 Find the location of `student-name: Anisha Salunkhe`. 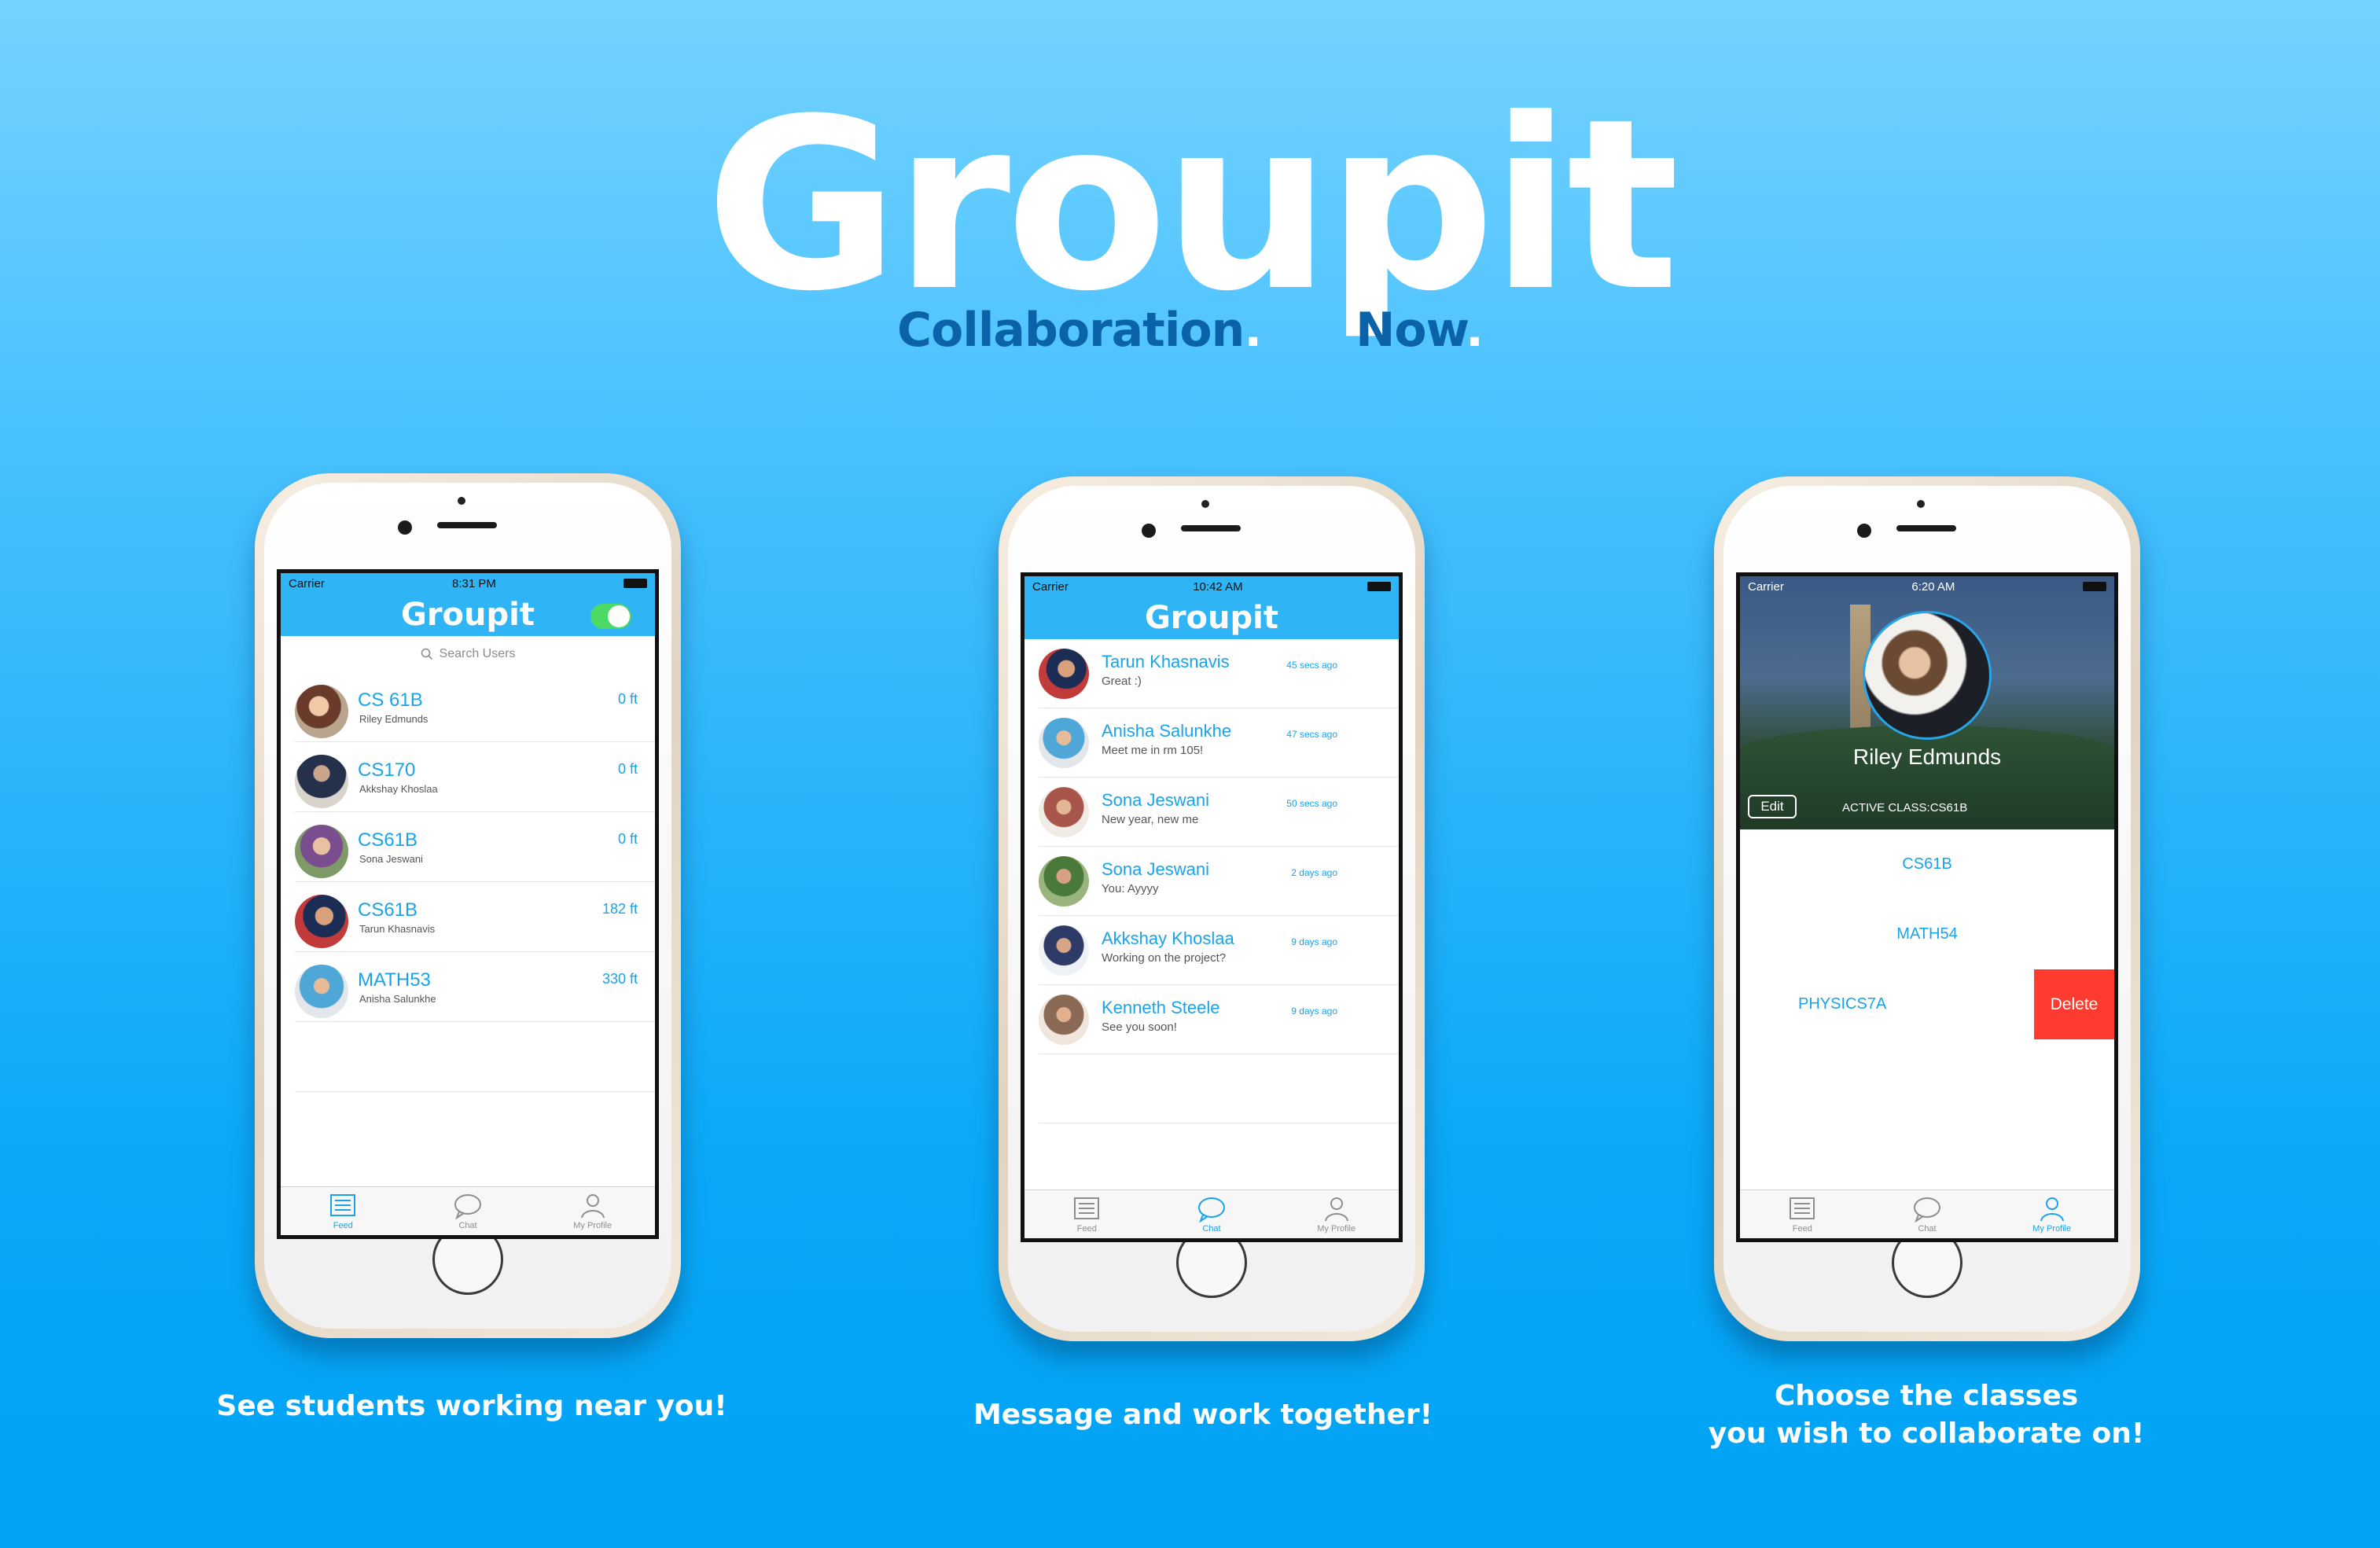

student-name: Anisha Salunkhe is located at coordinates (397, 999).